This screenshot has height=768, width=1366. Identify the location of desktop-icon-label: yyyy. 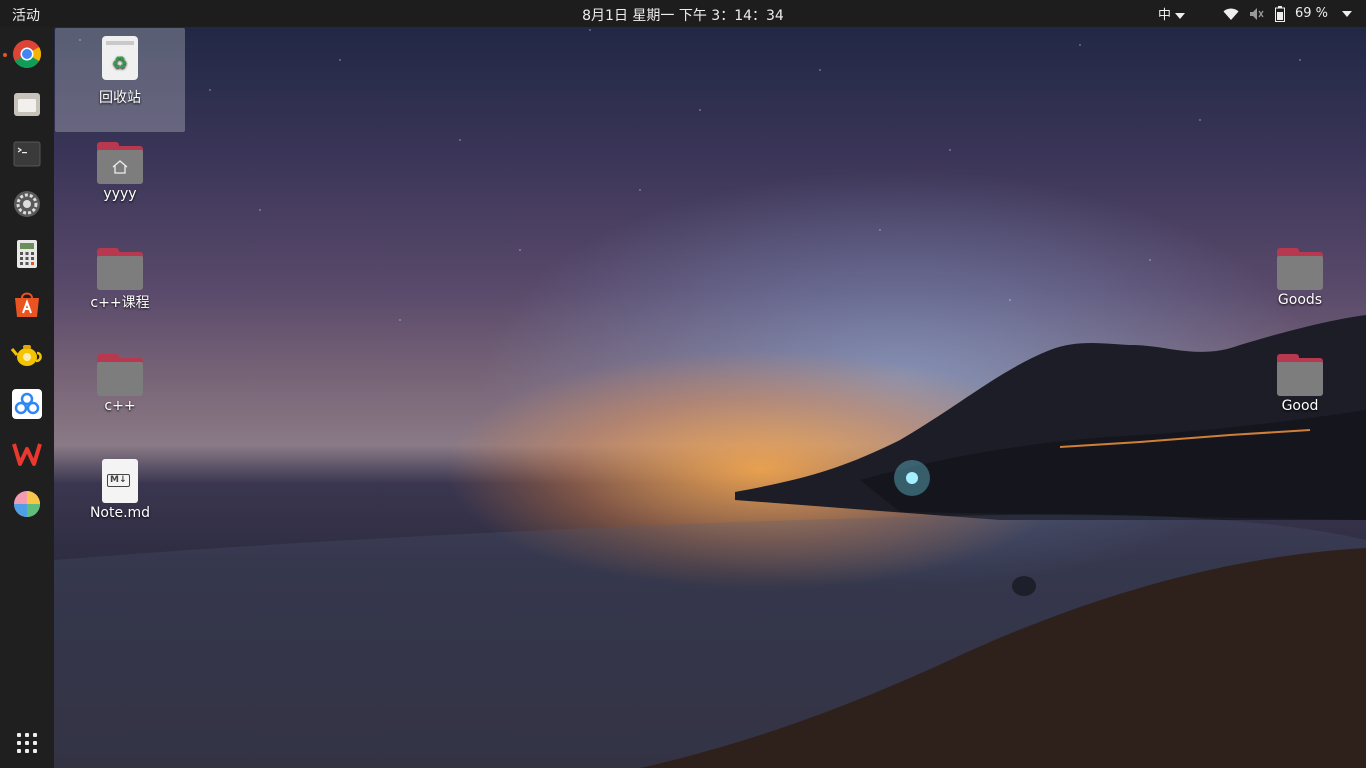
(120, 194).